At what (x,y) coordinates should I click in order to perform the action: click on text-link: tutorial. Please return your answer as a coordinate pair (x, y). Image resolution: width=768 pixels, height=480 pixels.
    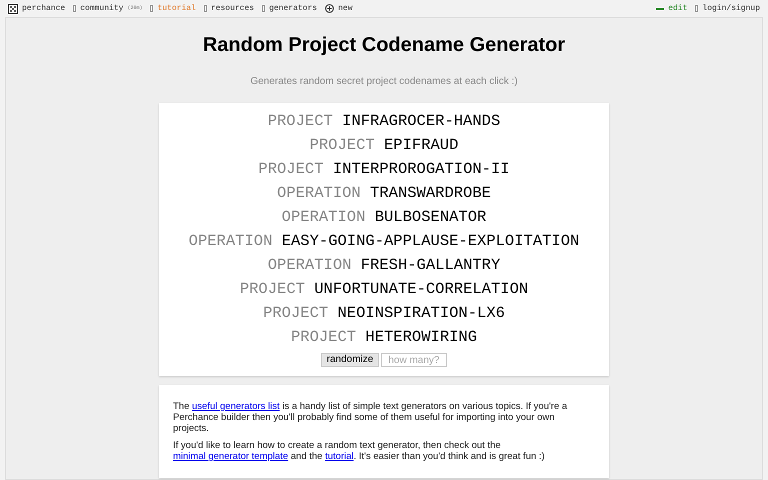
    Looking at the image, I should click on (339, 456).